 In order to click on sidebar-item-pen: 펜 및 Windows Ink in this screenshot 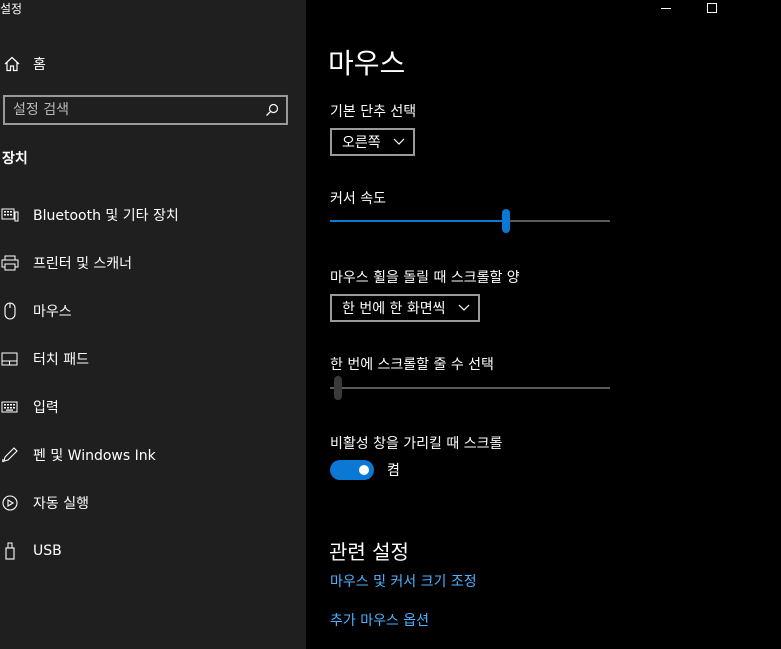, I will do `click(153, 455)`.